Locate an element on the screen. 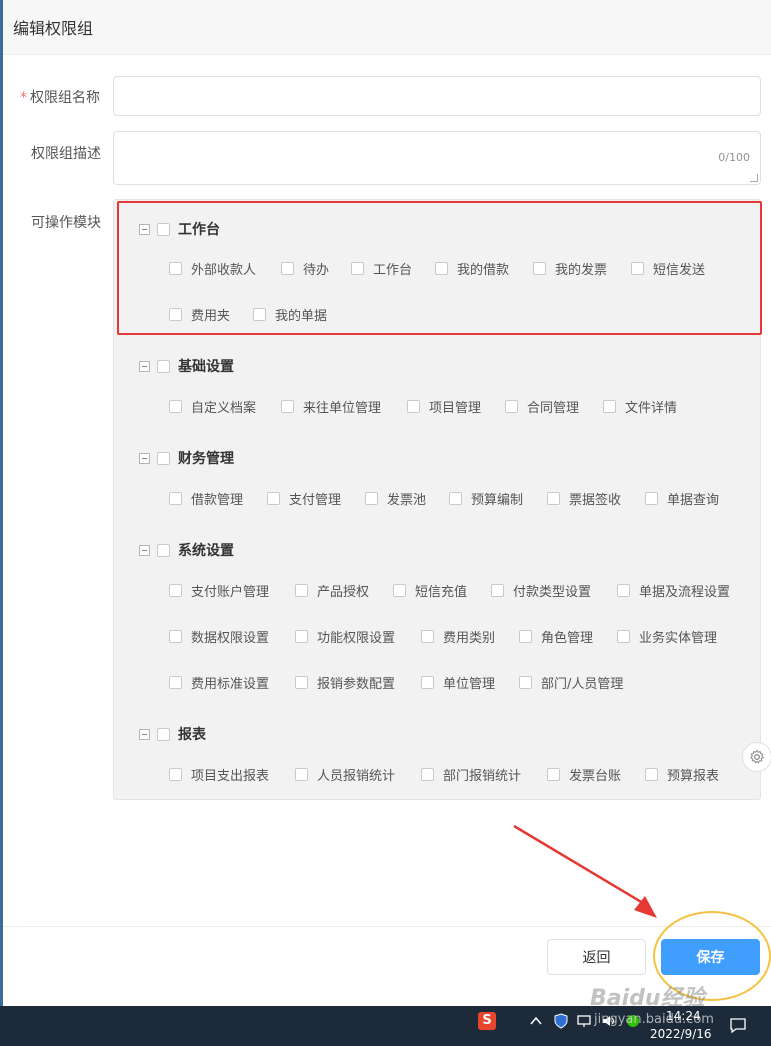 The height and width of the screenshot is (1046, 771). network-icon is located at coordinates (585, 1021).